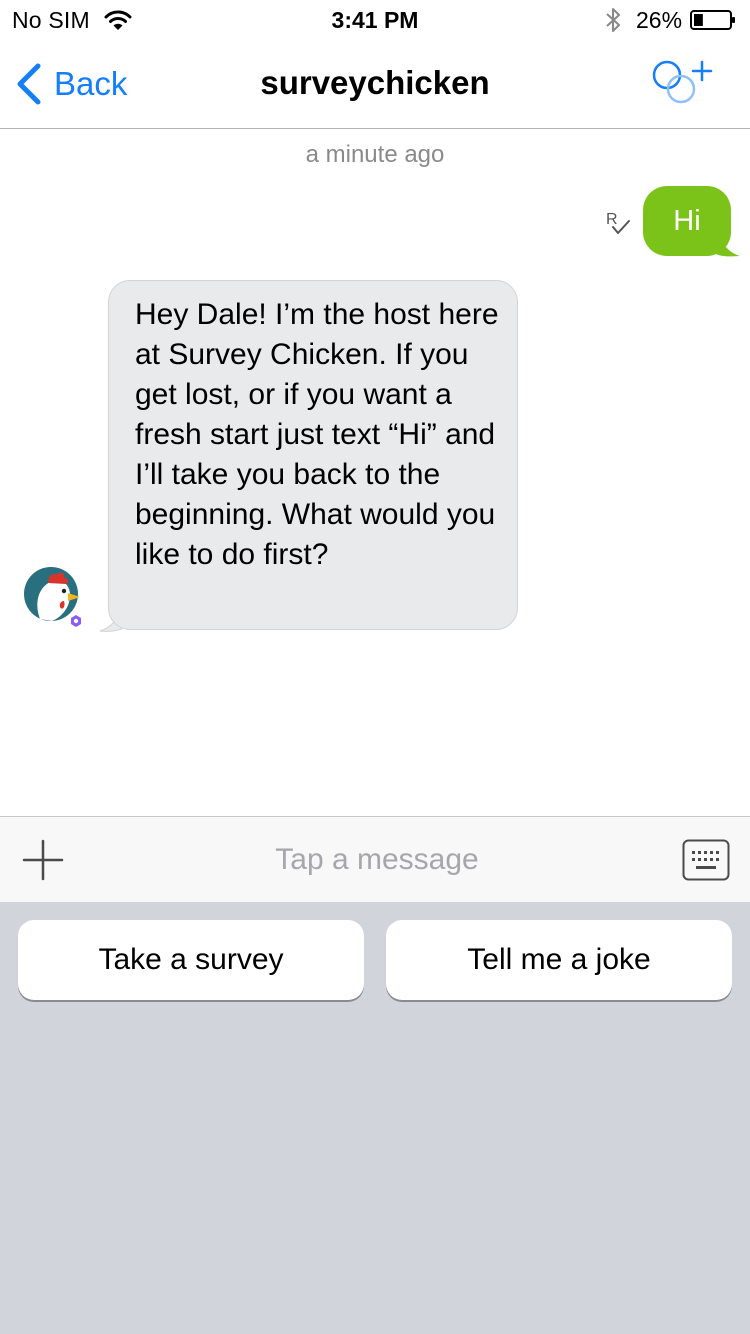 The image size is (750, 1334). I want to click on navigation-bar: Back surveychicken, so click(375, 84).